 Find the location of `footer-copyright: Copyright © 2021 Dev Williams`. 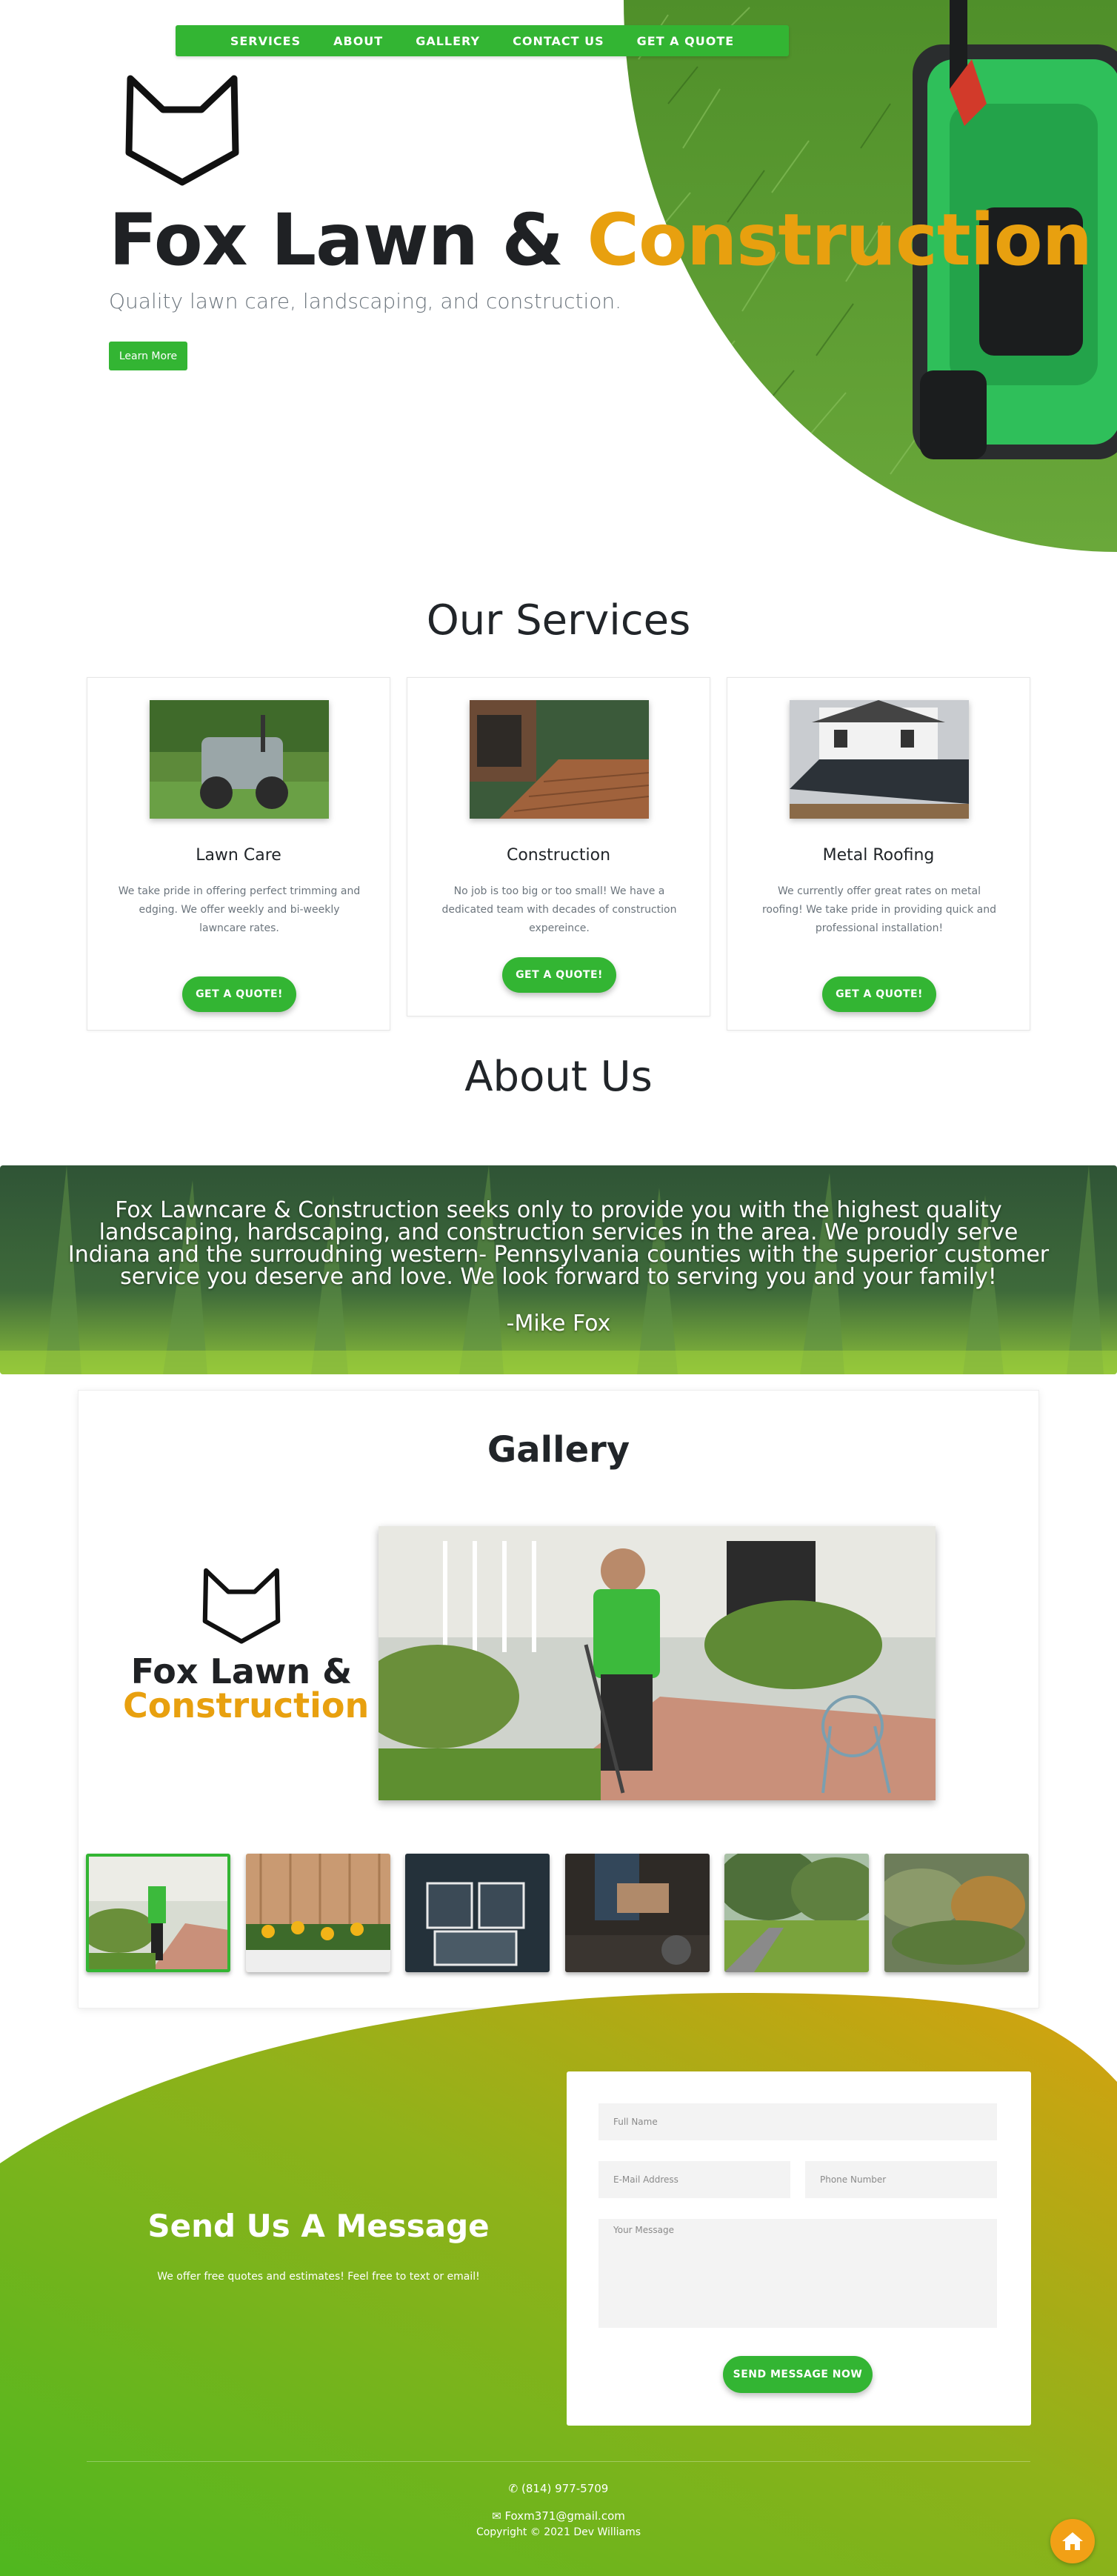

footer-copyright: Copyright © 2021 Dev Williams is located at coordinates (558, 2532).